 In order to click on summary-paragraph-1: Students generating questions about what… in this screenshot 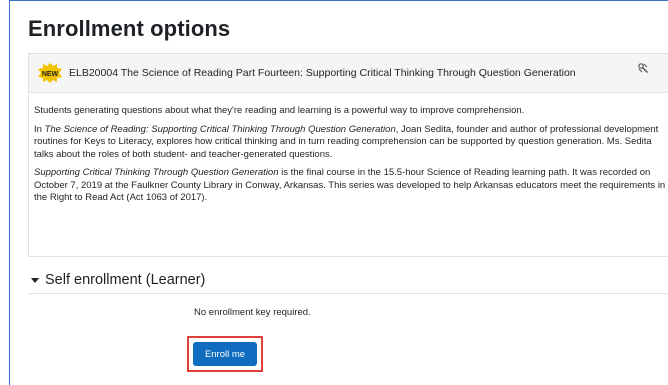, I will do `click(279, 110)`.